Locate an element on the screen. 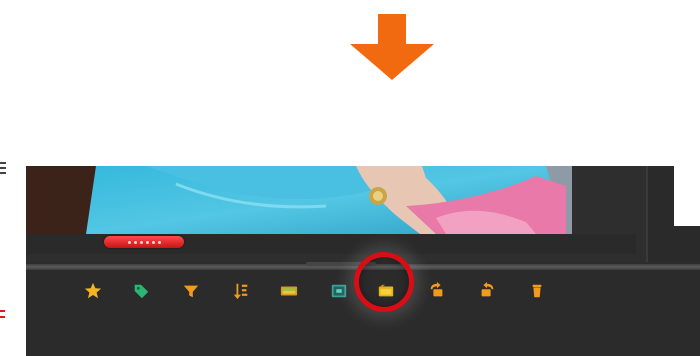 The image size is (700, 356). media-tray-icon is located at coordinates (289, 291).